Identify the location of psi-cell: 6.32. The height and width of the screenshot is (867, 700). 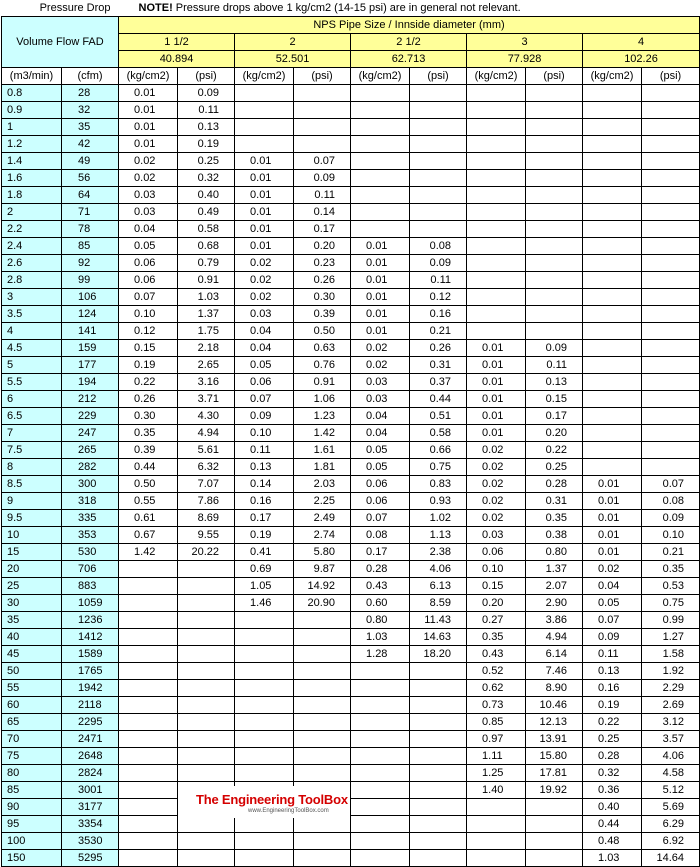
(206, 467).